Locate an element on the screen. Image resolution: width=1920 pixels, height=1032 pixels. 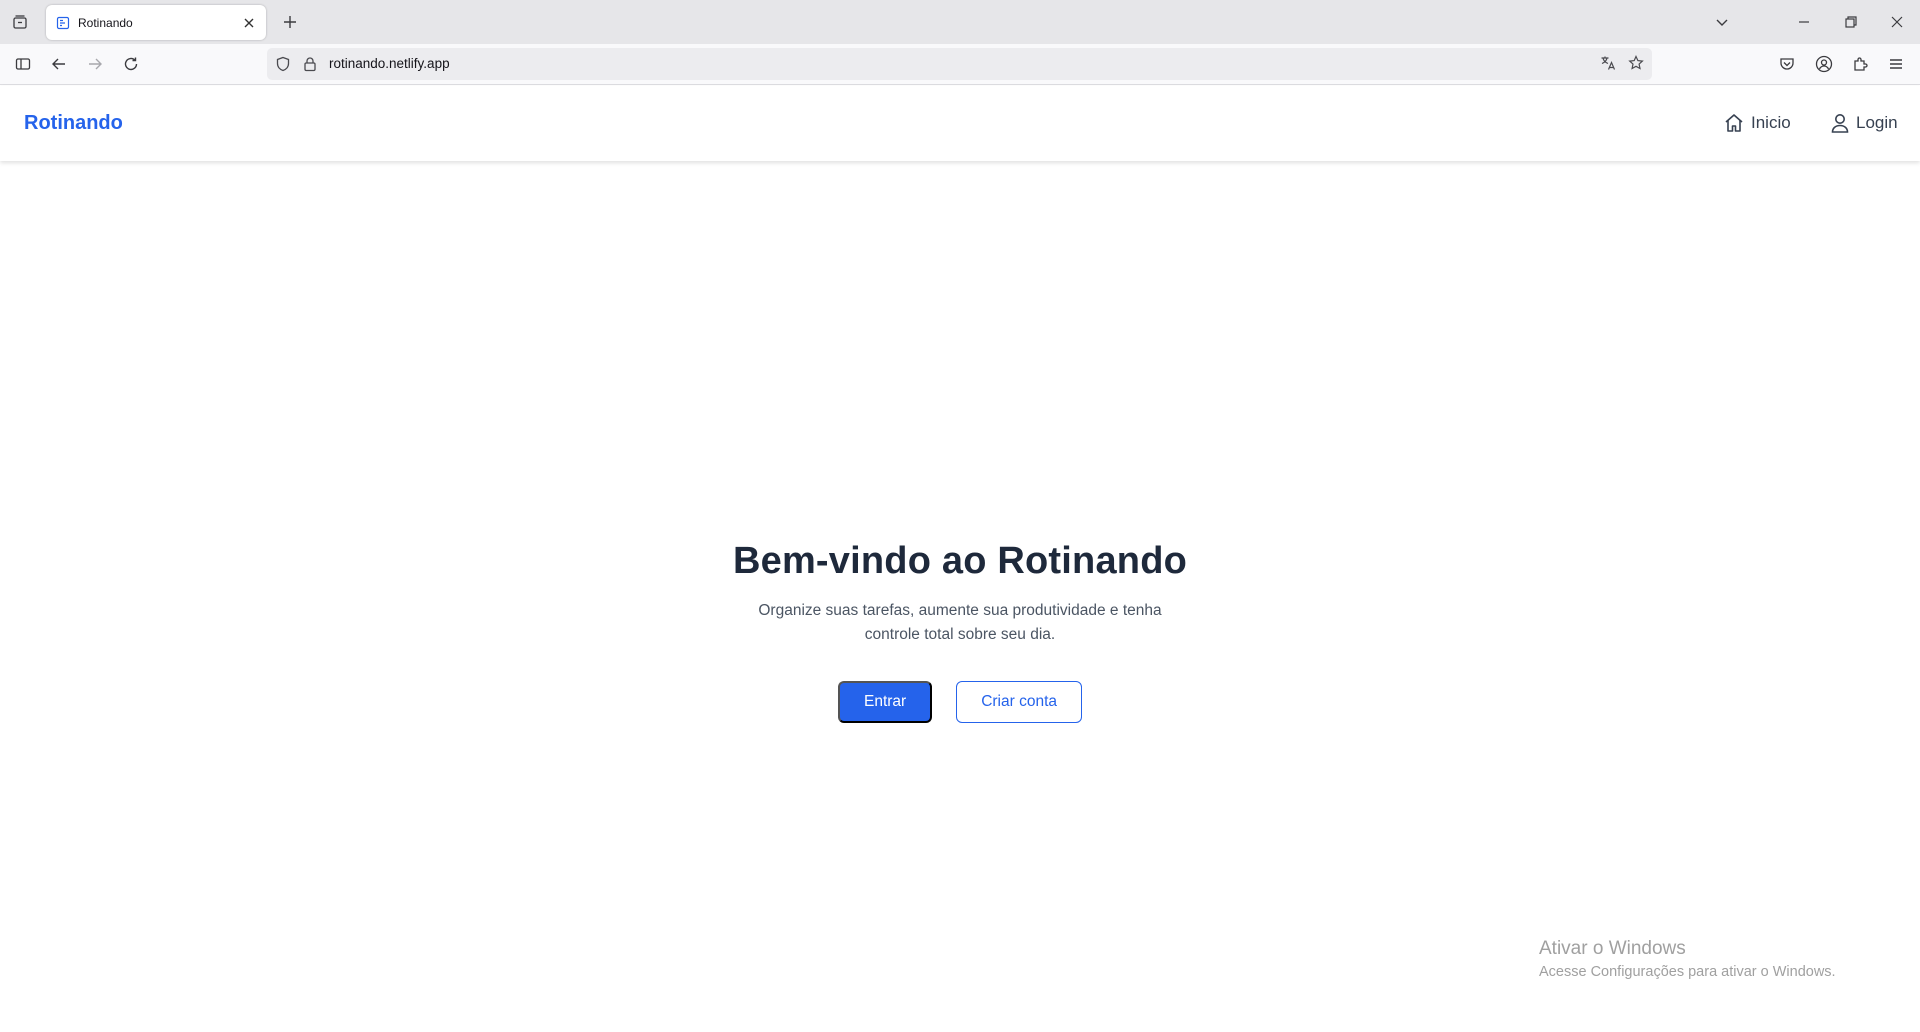
plus-icon is located at coordinates (290, 22).